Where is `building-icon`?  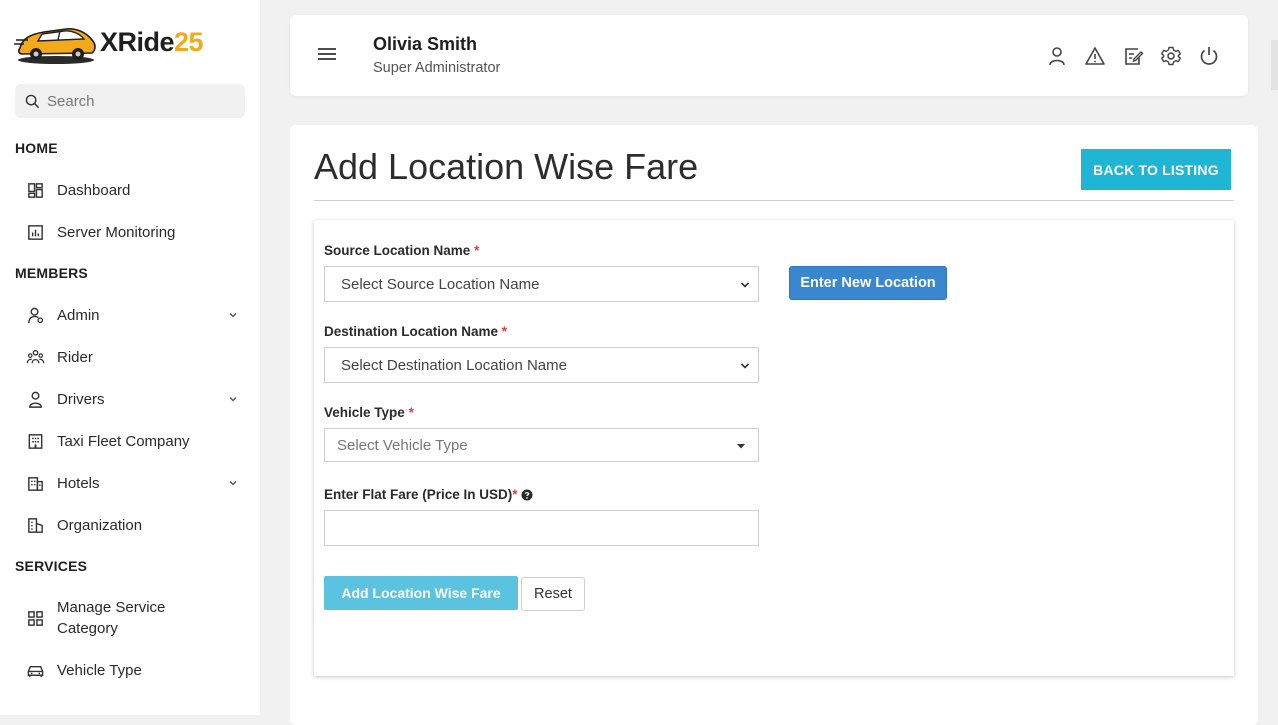 building-icon is located at coordinates (35, 441).